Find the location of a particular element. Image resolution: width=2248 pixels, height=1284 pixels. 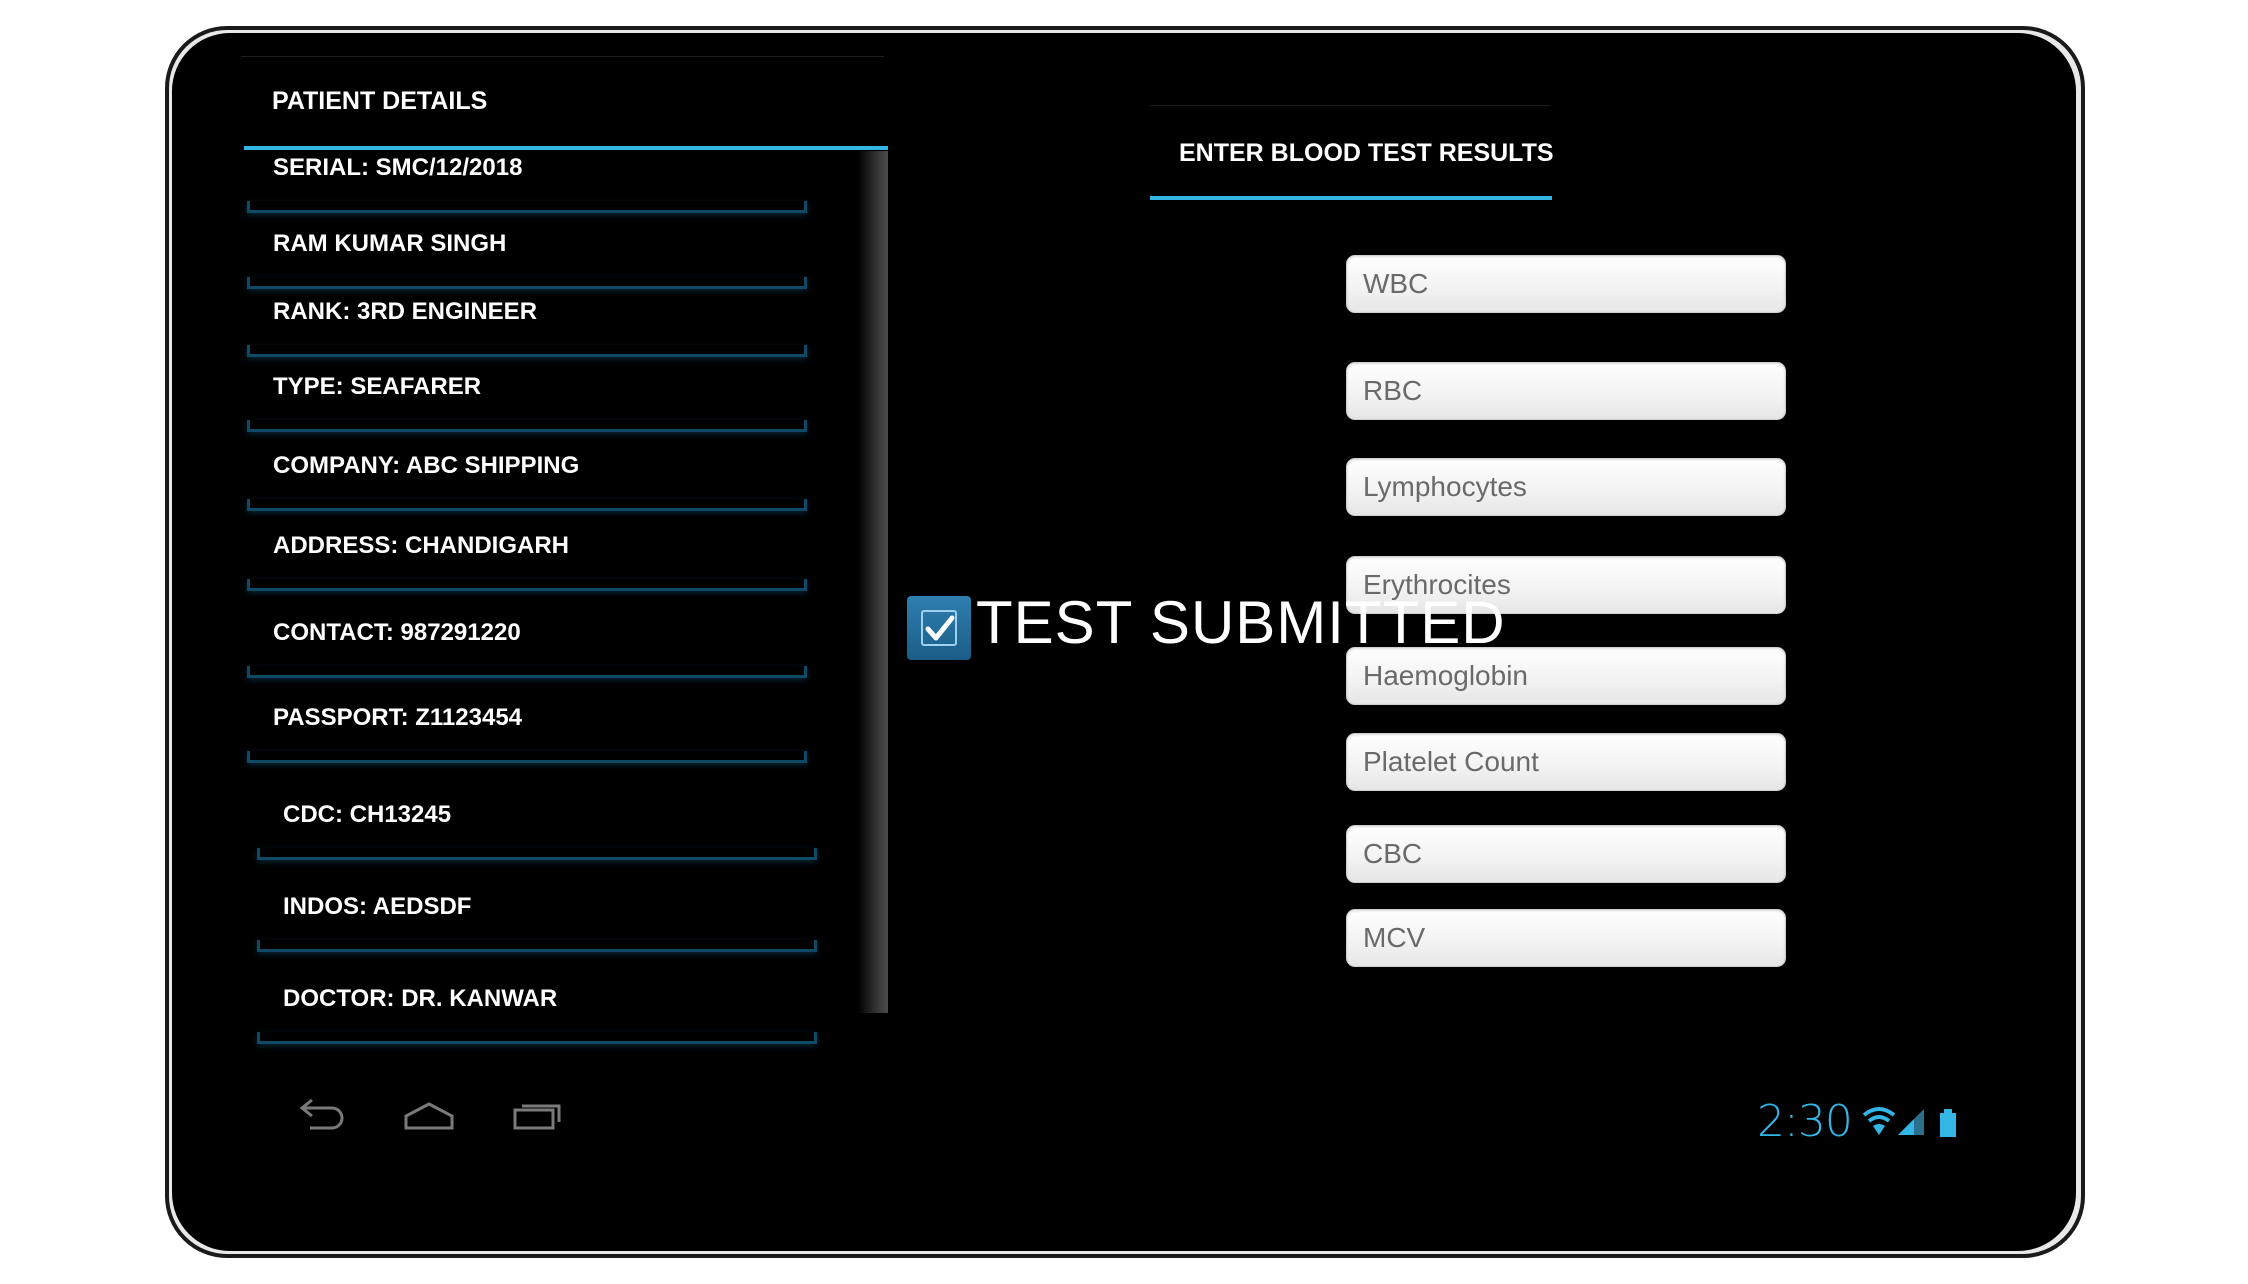

patient-field-serial: SERIAL: SMC/12/2018 is located at coordinates (527, 178).